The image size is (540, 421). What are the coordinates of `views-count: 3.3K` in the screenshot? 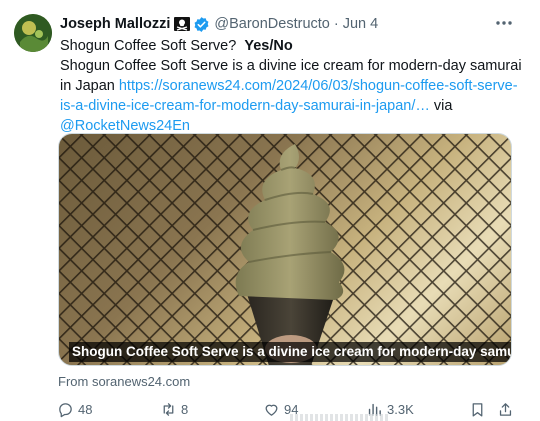 It's located at (400, 409).